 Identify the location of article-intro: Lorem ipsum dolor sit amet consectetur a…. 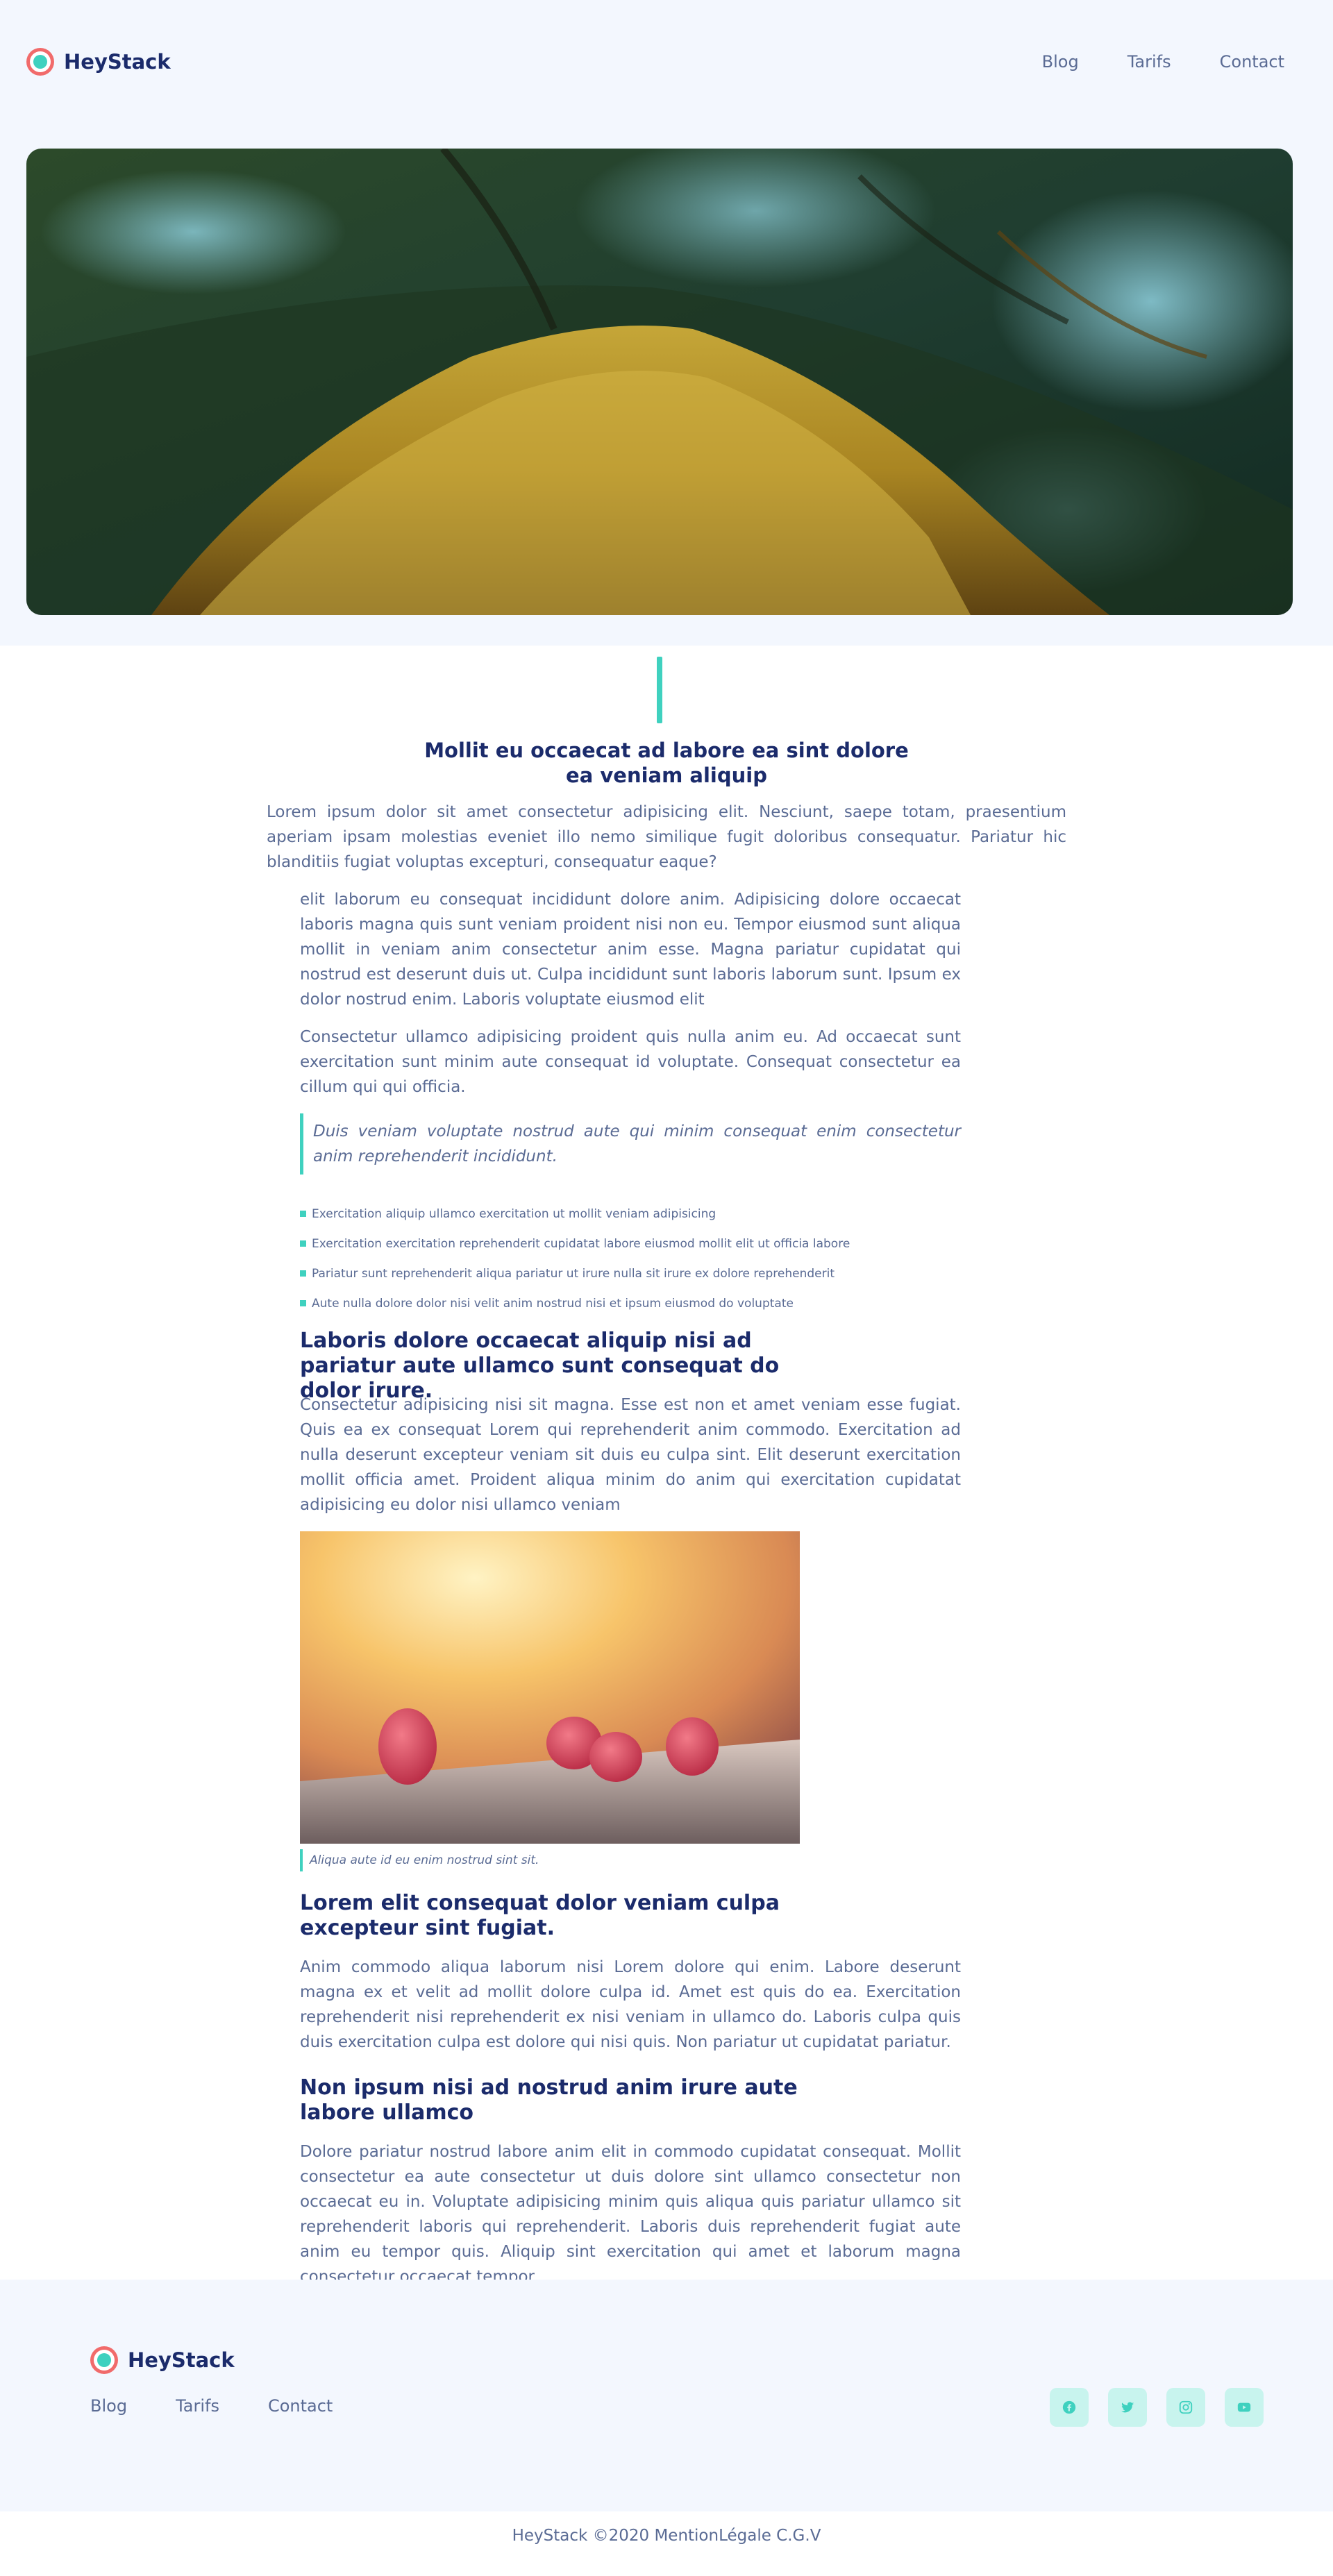
(666, 837).